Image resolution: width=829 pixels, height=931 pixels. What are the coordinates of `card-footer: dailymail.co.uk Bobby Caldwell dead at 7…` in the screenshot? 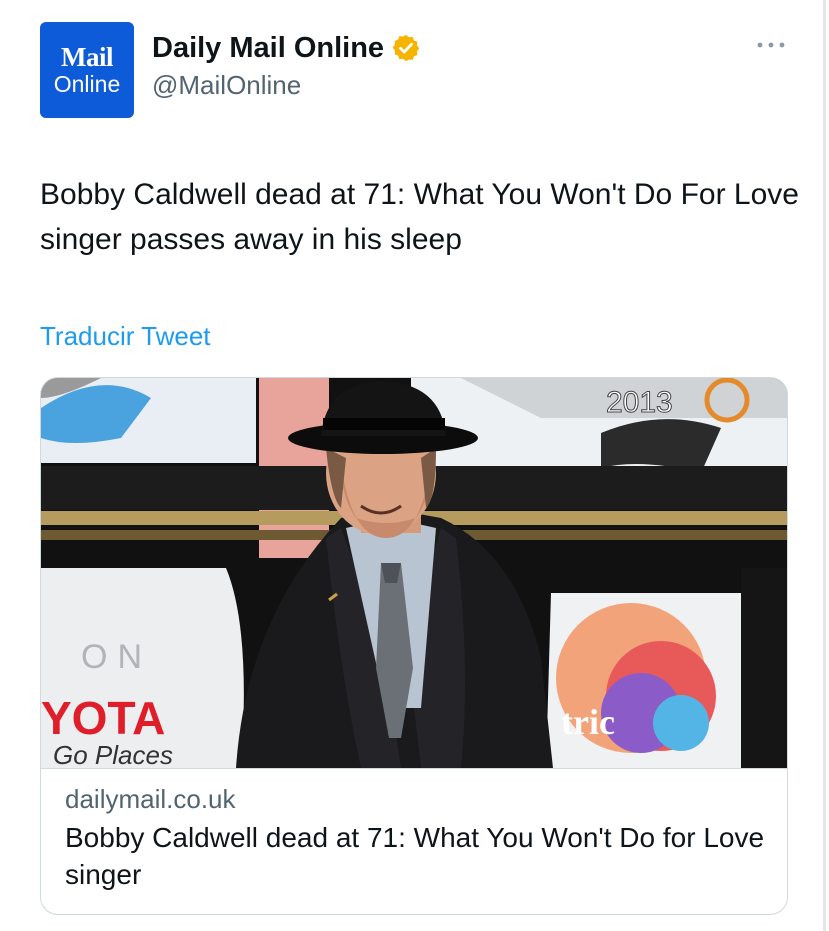 It's located at (414, 841).